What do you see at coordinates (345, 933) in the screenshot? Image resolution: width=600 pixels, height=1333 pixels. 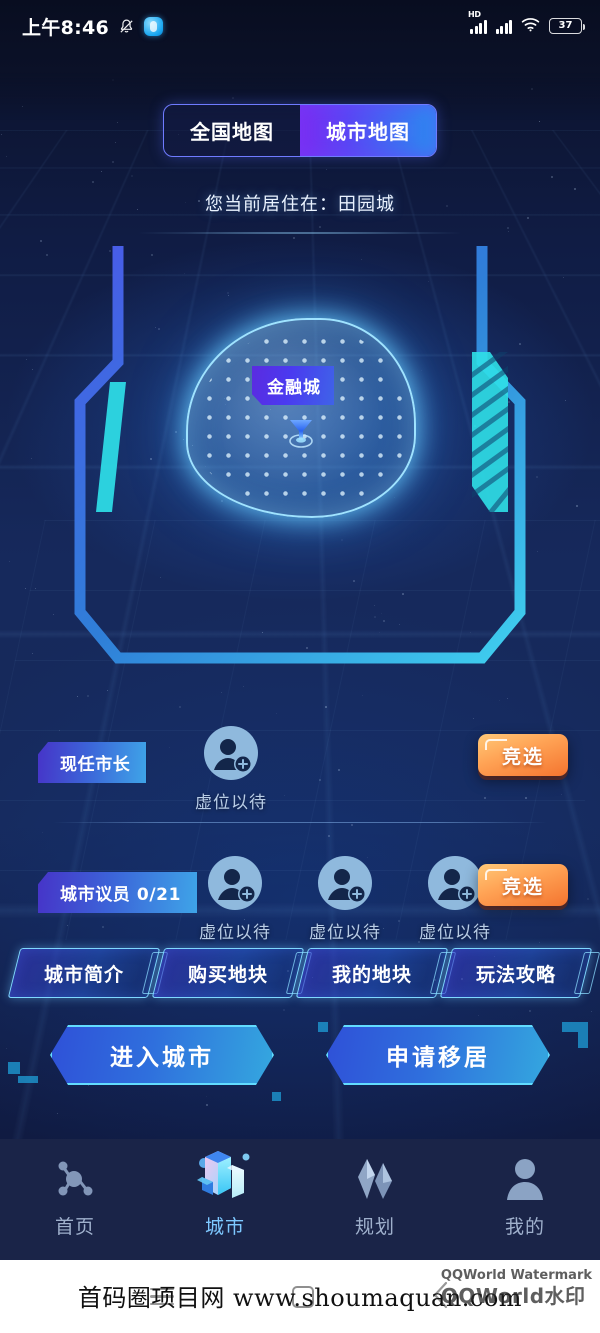 I see `council-slot-2-label: 虚位以待` at bounding box center [345, 933].